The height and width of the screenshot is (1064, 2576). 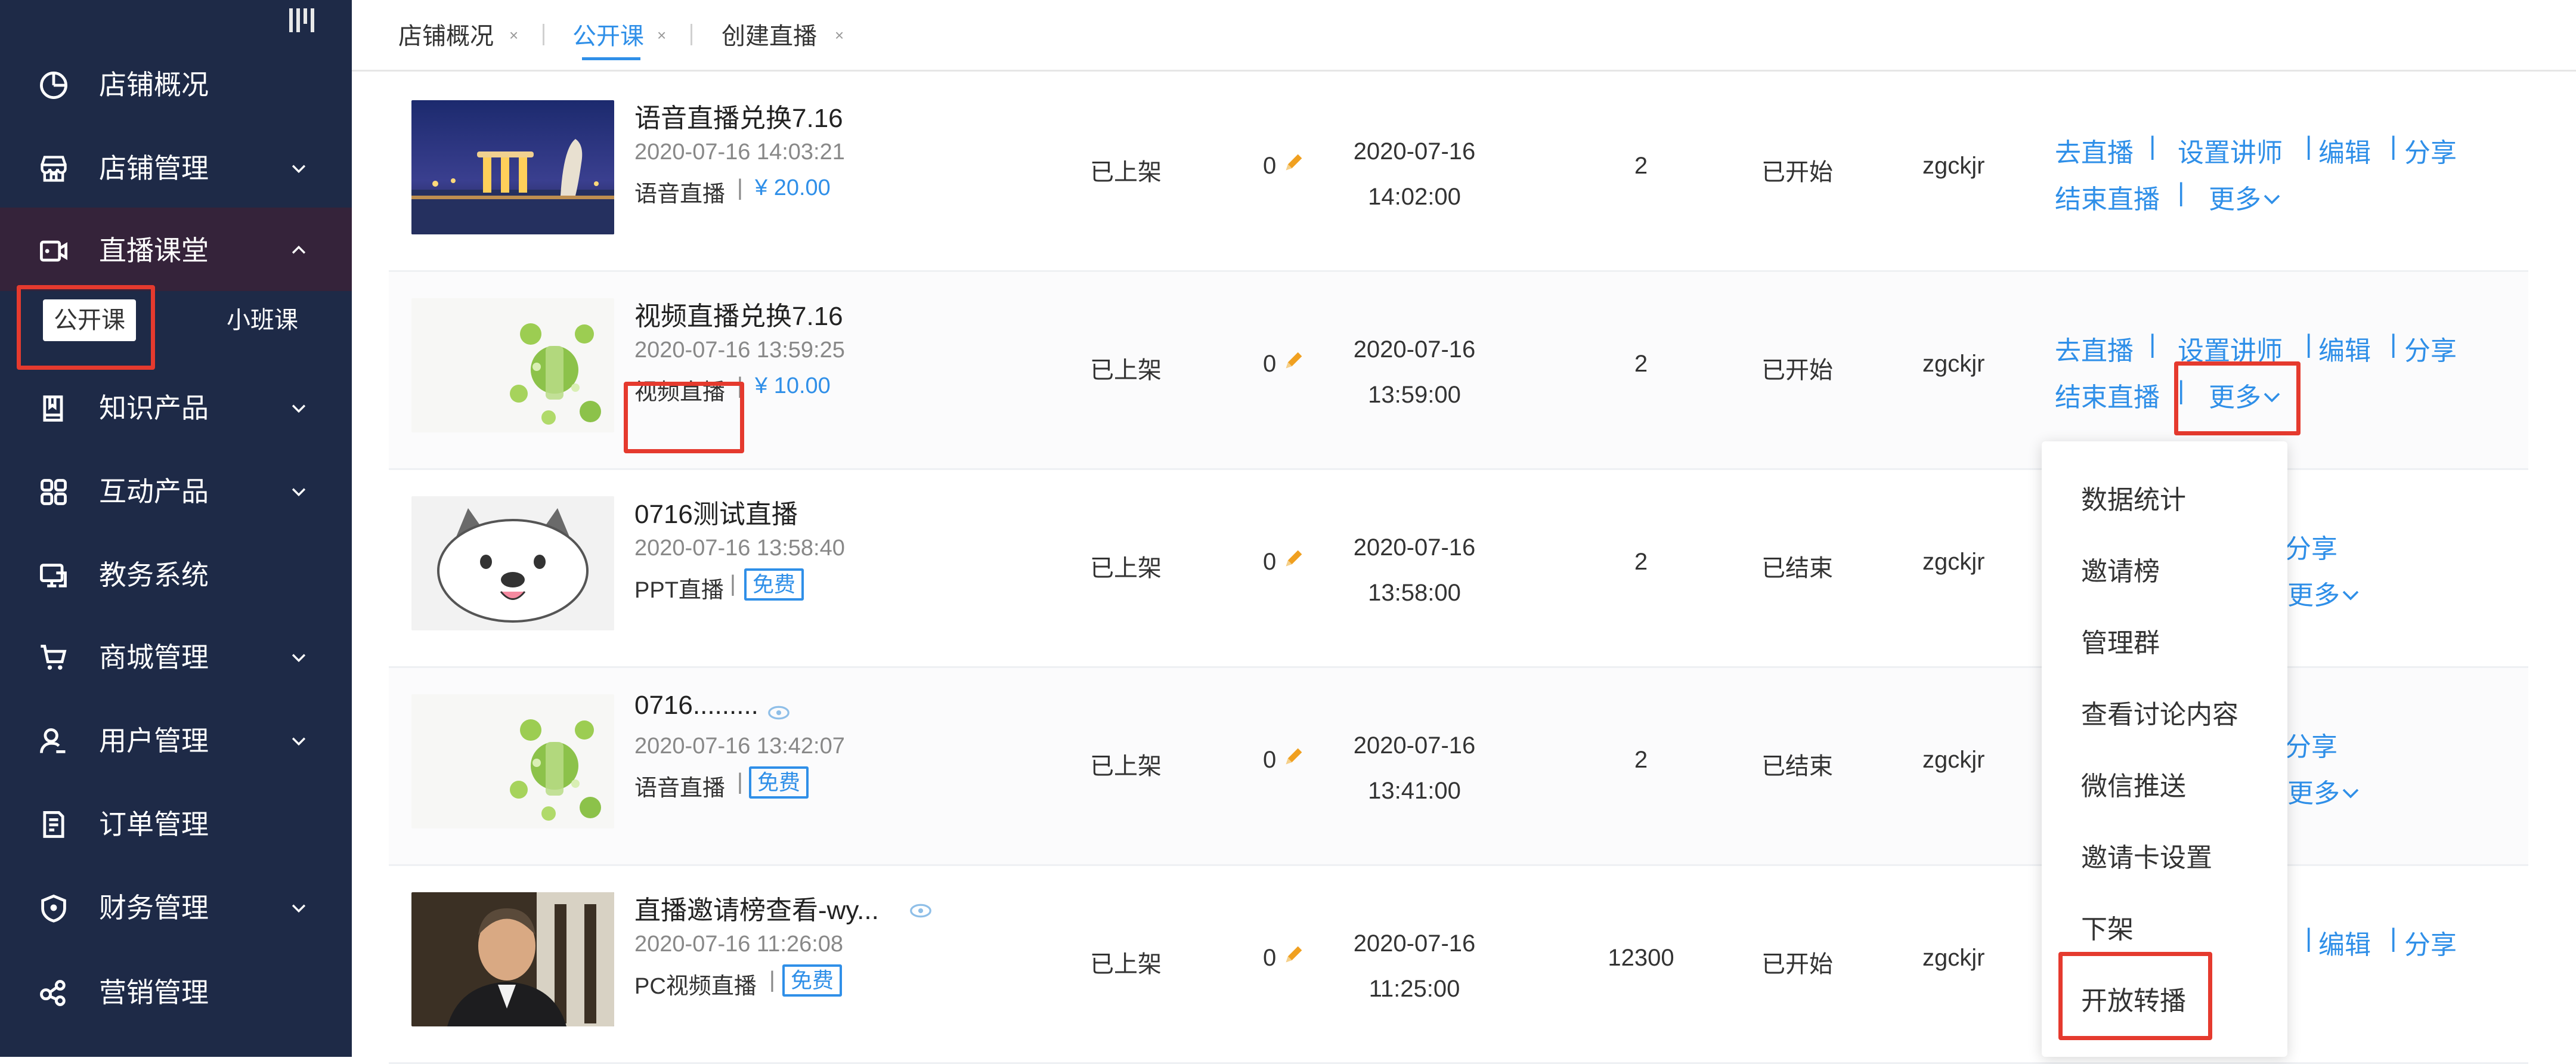 What do you see at coordinates (738, 116) in the screenshot?
I see `course-title: 语音直播兑换7.16` at bounding box center [738, 116].